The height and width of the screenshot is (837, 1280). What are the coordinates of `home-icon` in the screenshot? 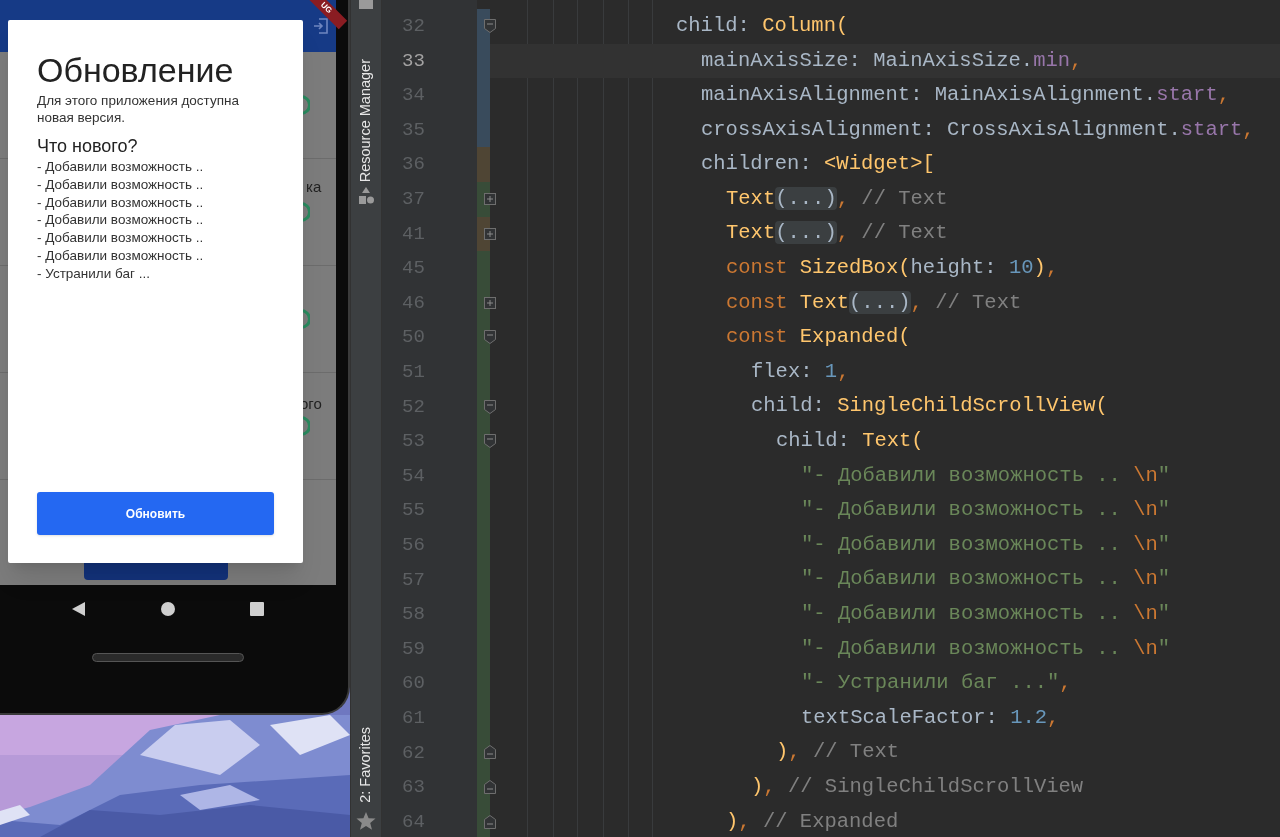 It's located at (168, 609).